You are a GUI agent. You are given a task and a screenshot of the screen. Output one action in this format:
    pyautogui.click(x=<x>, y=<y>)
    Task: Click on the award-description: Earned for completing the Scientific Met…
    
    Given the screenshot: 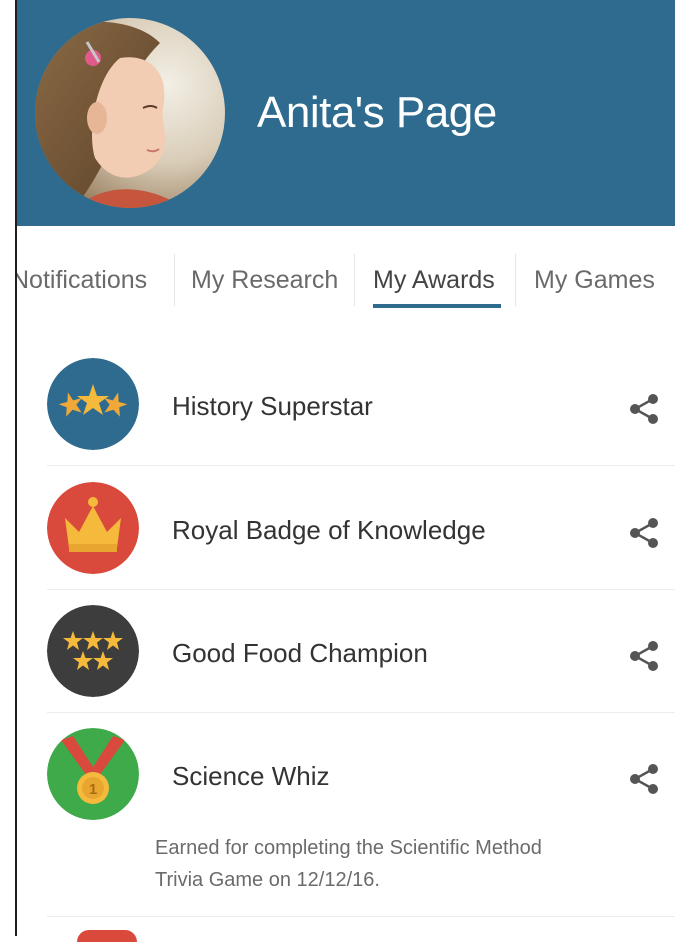 What is the action you would take?
    pyautogui.click(x=348, y=864)
    